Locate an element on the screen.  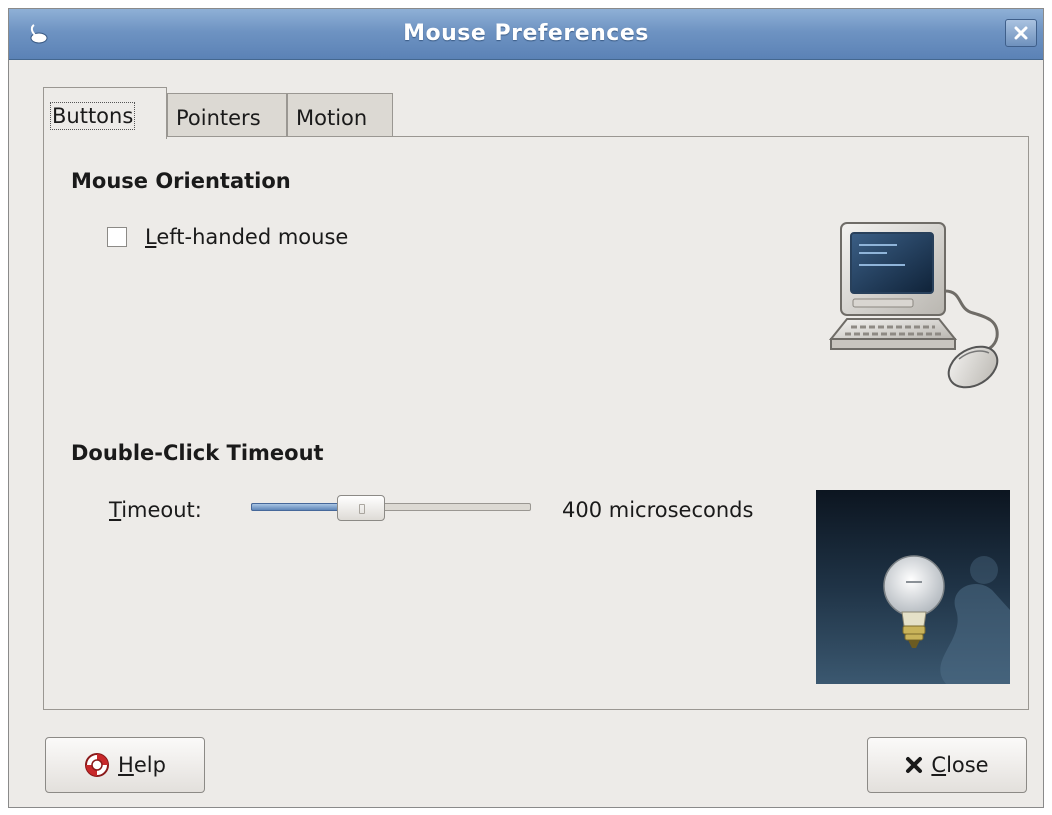
tab-buttons: Buttons is located at coordinates (105, 113).